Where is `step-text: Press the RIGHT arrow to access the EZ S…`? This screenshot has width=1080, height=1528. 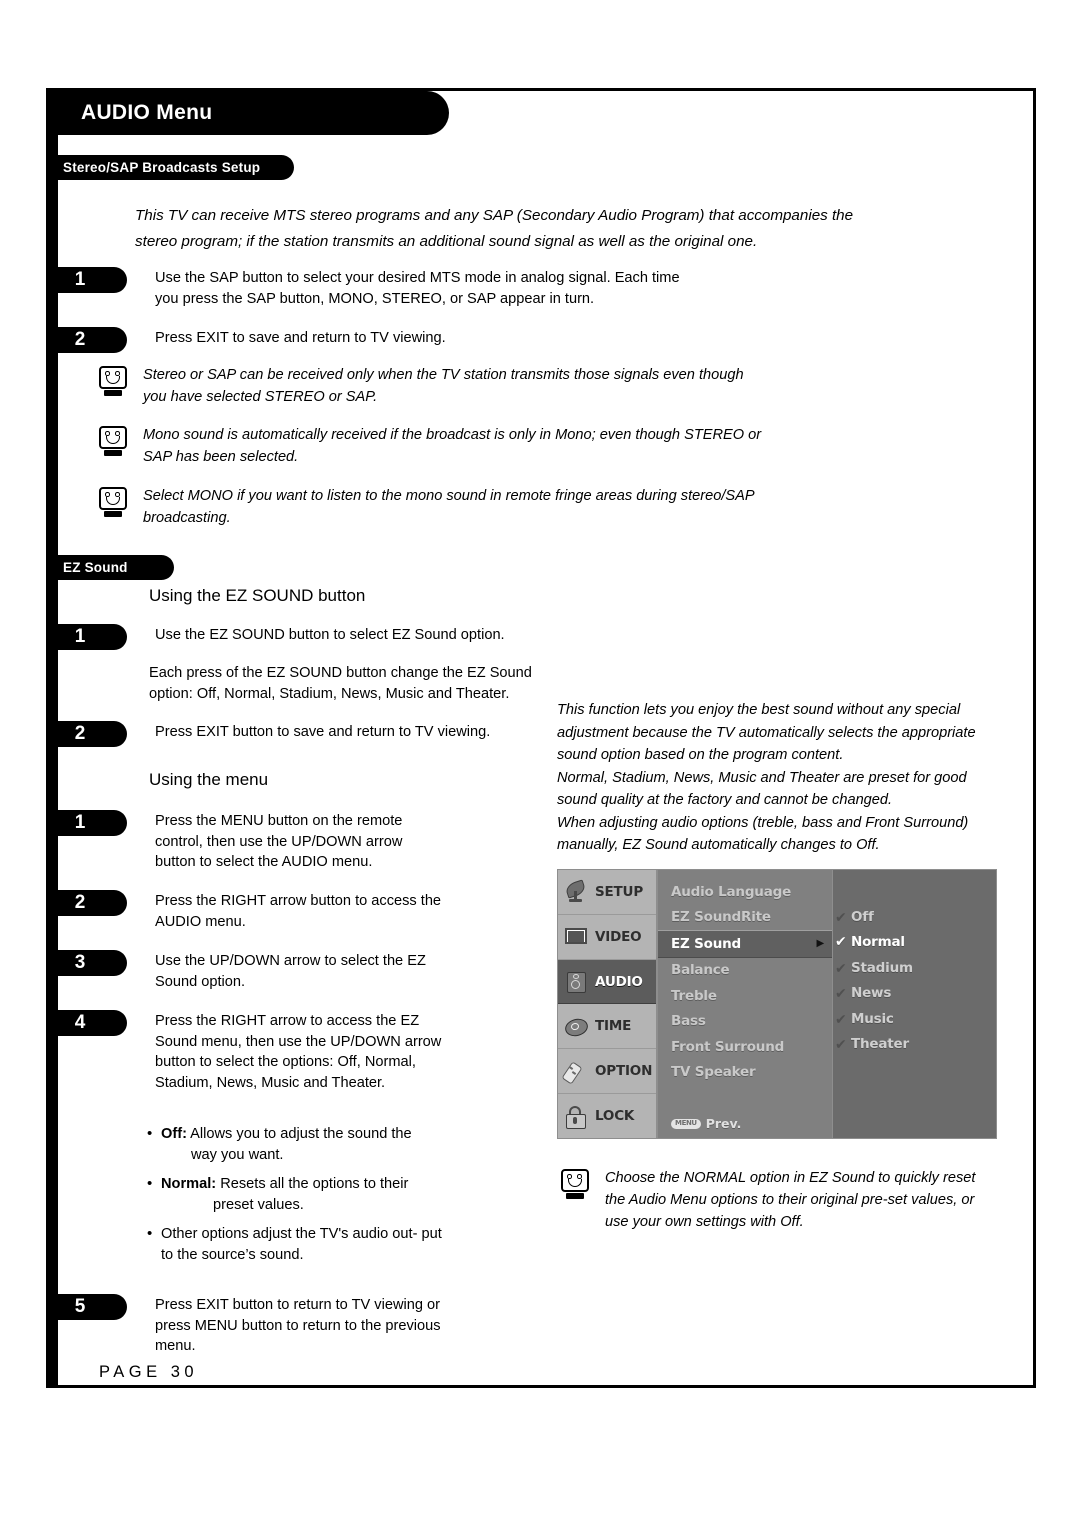 step-text: Press the RIGHT arrow to access the EZ S… is located at coordinates (298, 1052).